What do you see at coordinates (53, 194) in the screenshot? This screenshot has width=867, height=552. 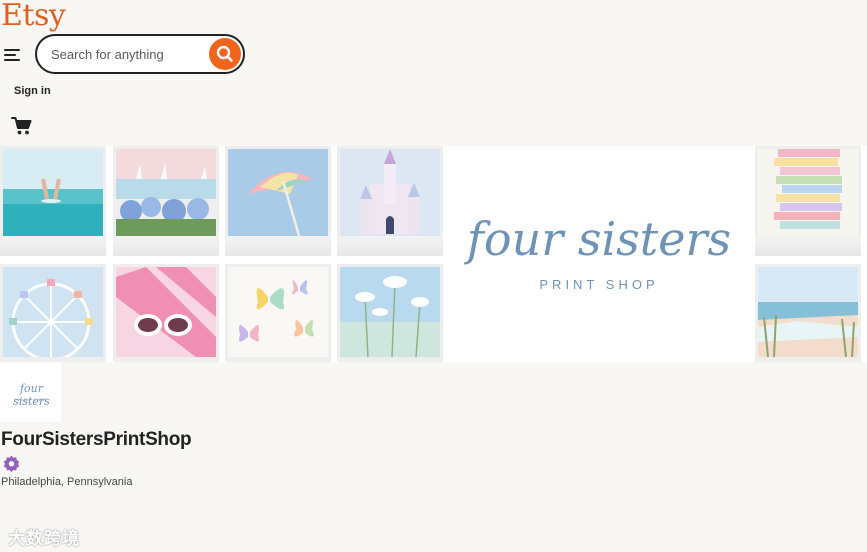 I see `swimmer-artwork` at bounding box center [53, 194].